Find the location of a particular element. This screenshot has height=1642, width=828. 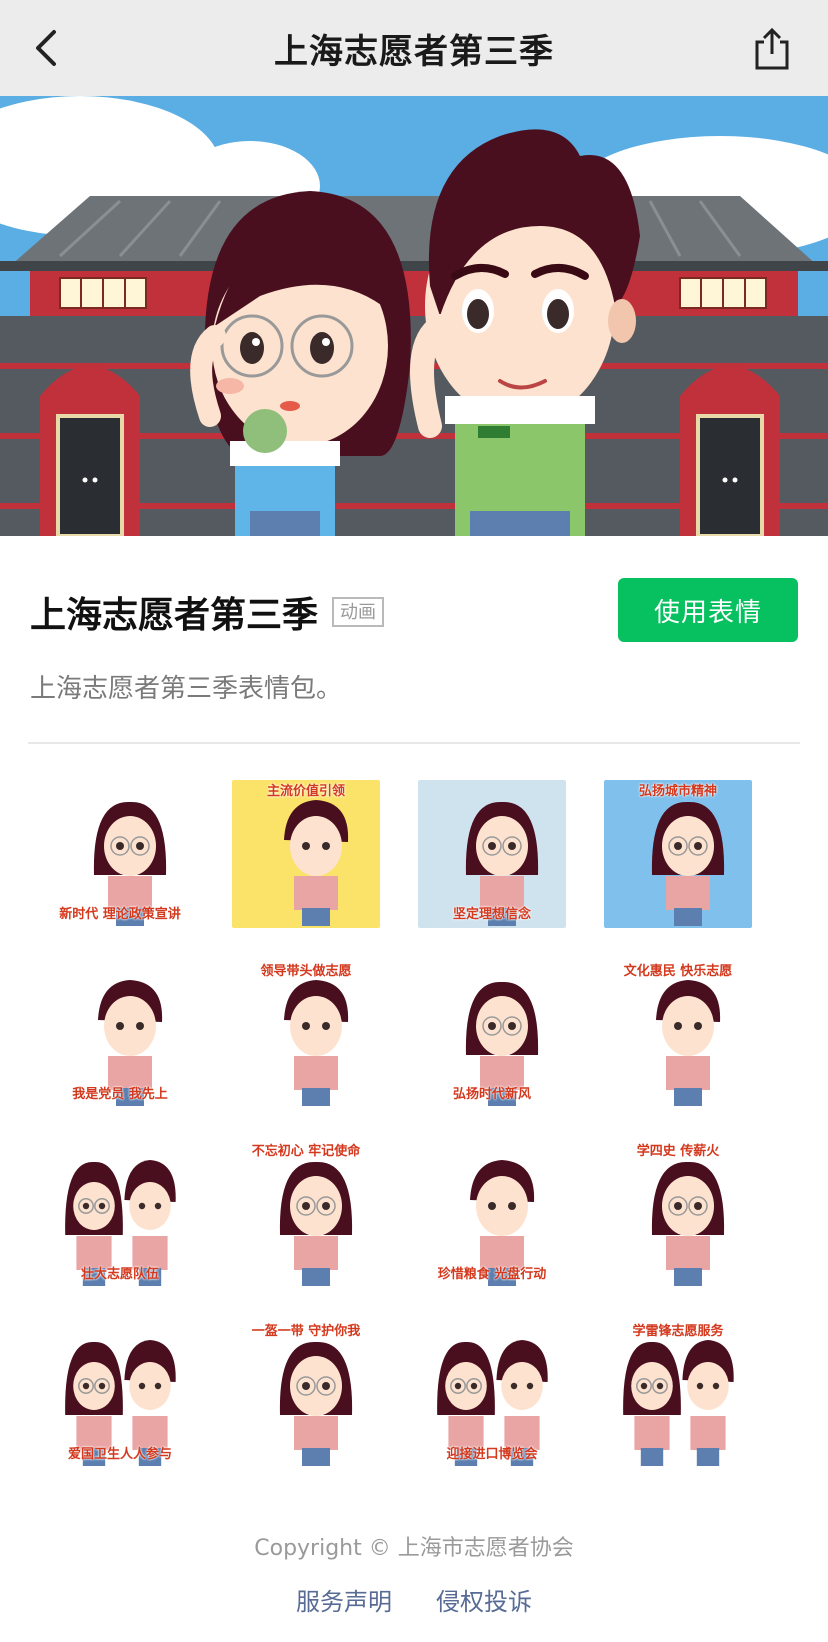

divider is located at coordinates (414, 743).